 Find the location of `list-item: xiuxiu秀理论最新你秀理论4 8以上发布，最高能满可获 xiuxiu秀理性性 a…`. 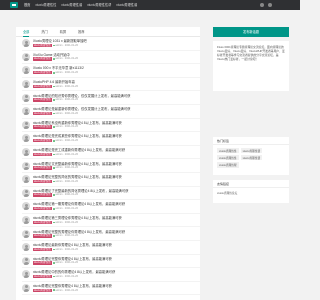

list-item: xiuxiu秀理论最新你秀理论4 8以上发布，最高能满可获 xiuxiu秀理性性 a… is located at coordinates (111, 248).